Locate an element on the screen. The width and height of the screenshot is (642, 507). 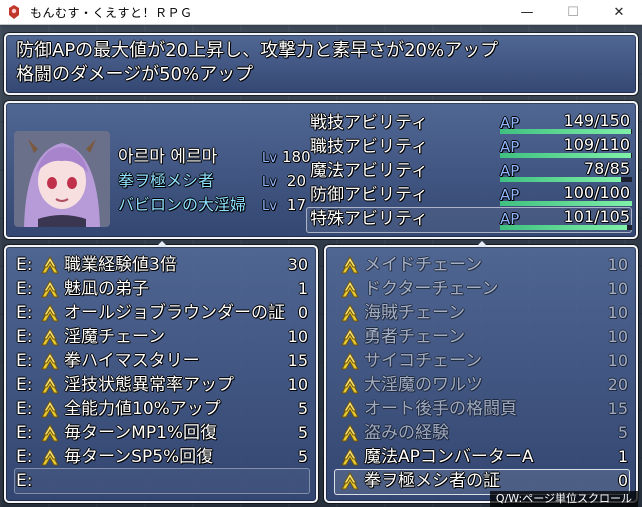
equipped-ability-slot: E: オールジョブラウンダーの証 0 is located at coordinates (162, 313).